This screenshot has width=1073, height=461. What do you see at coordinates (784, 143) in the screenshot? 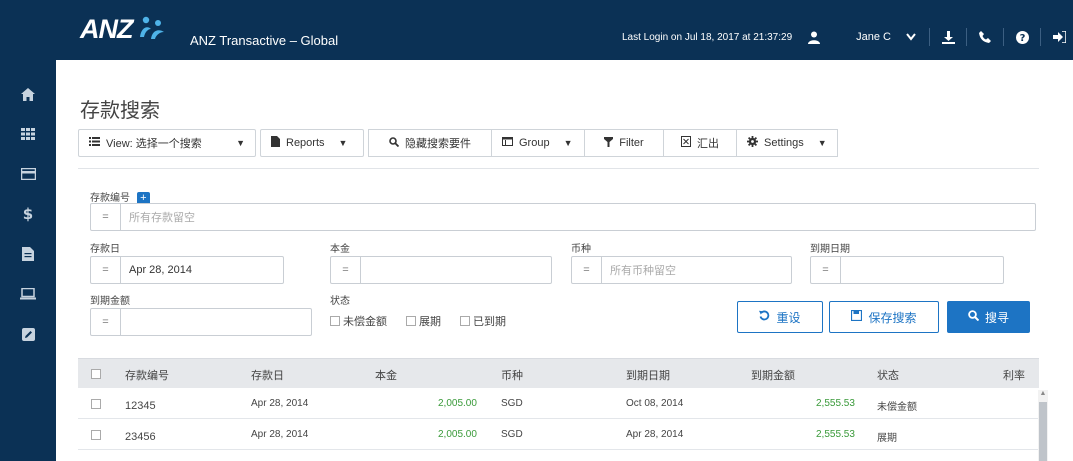
I see `settings-label: Settings` at bounding box center [784, 143].